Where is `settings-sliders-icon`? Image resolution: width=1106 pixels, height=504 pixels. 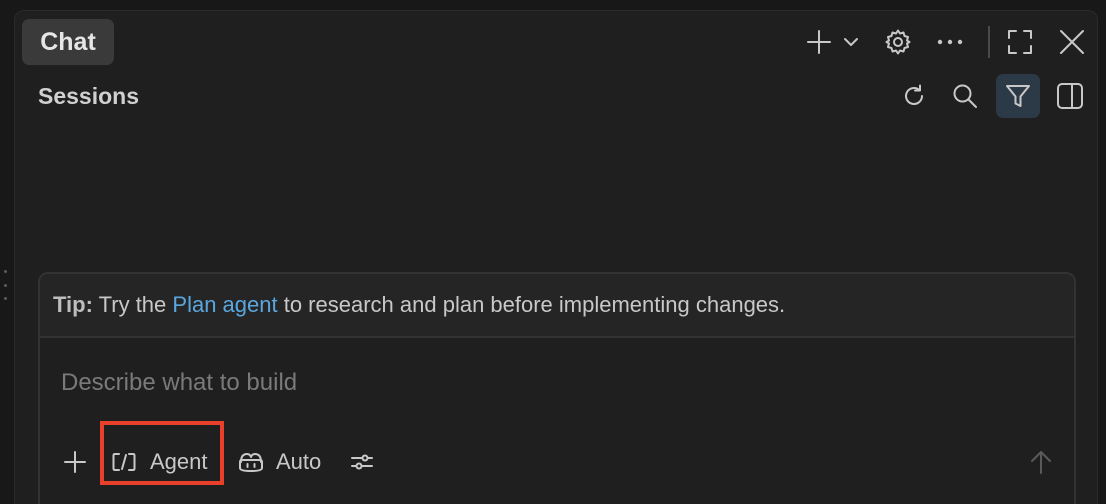 settings-sliders-icon is located at coordinates (362, 462).